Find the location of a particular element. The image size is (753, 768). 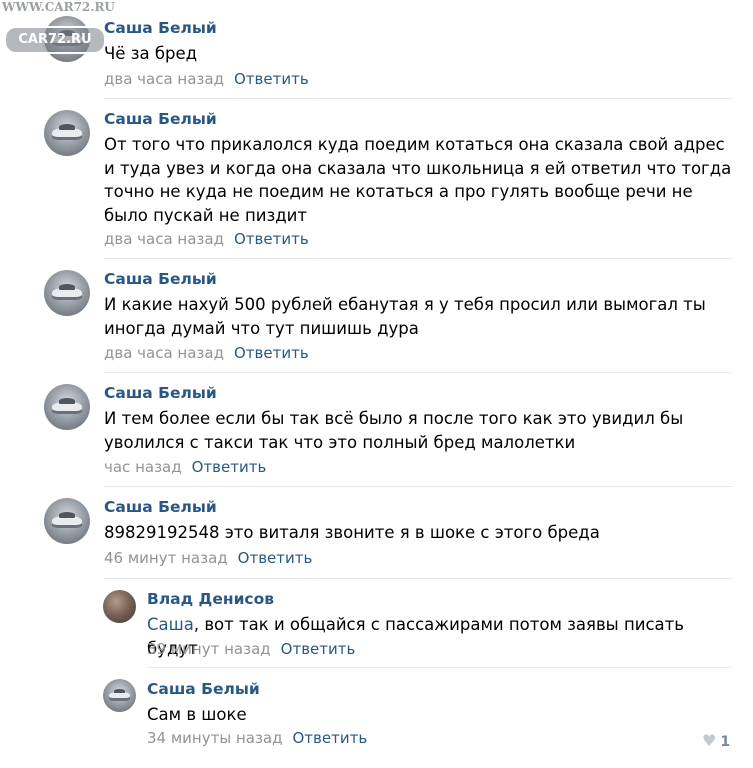

comment-meta: 39 минут назад Ответить is located at coordinates (251, 649).